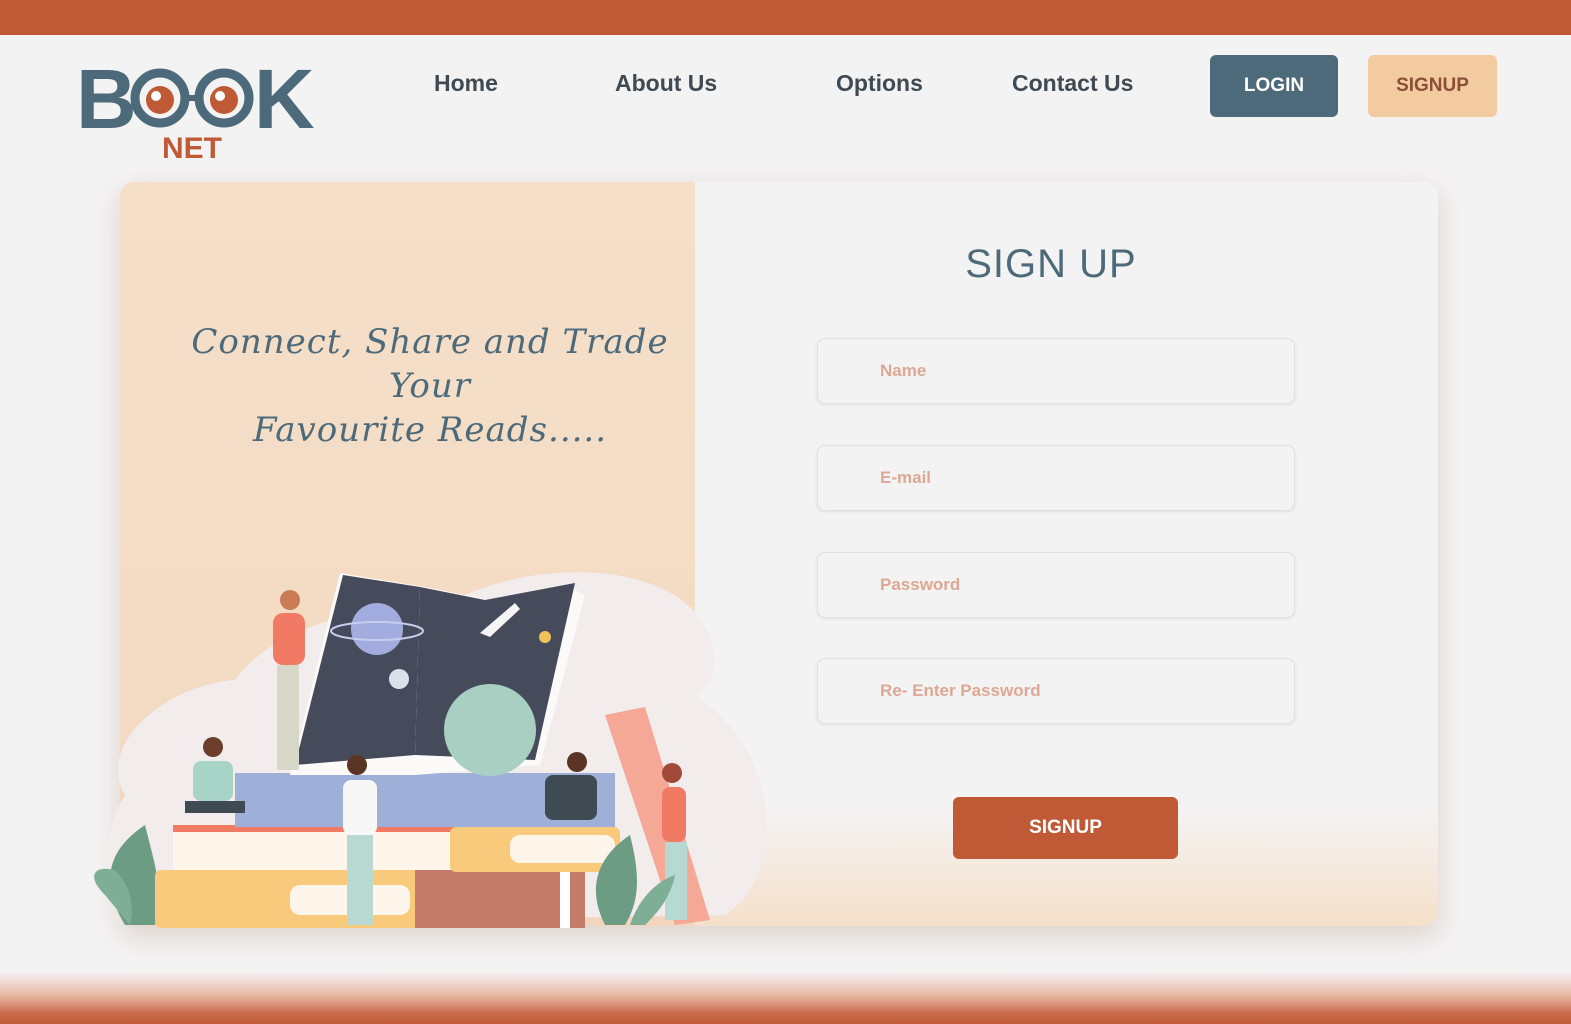 The image size is (1571, 1024). I want to click on email-field, so click(1056, 478).